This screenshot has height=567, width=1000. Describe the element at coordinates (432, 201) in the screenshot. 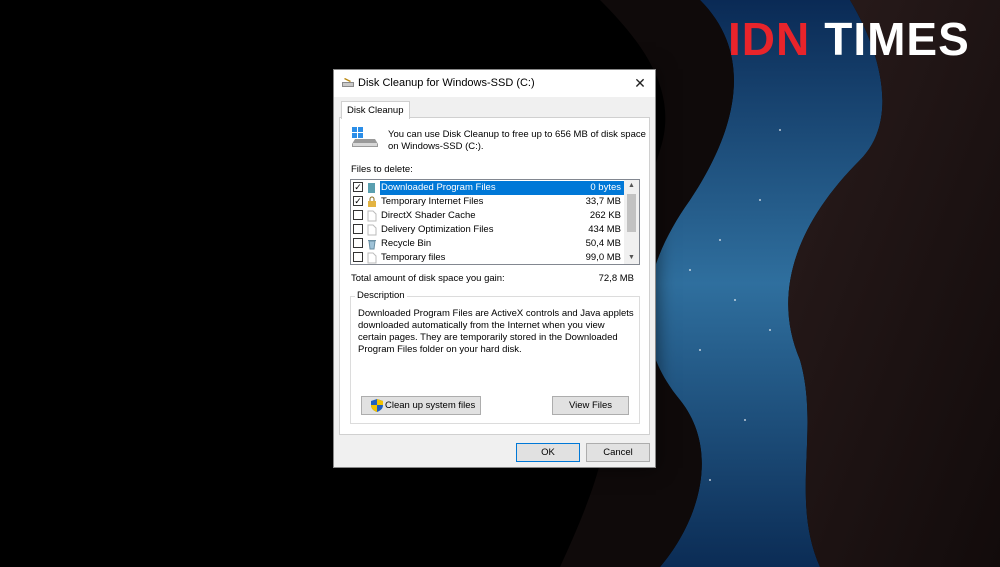

I see `file-name: Temporary Internet Files` at that location.